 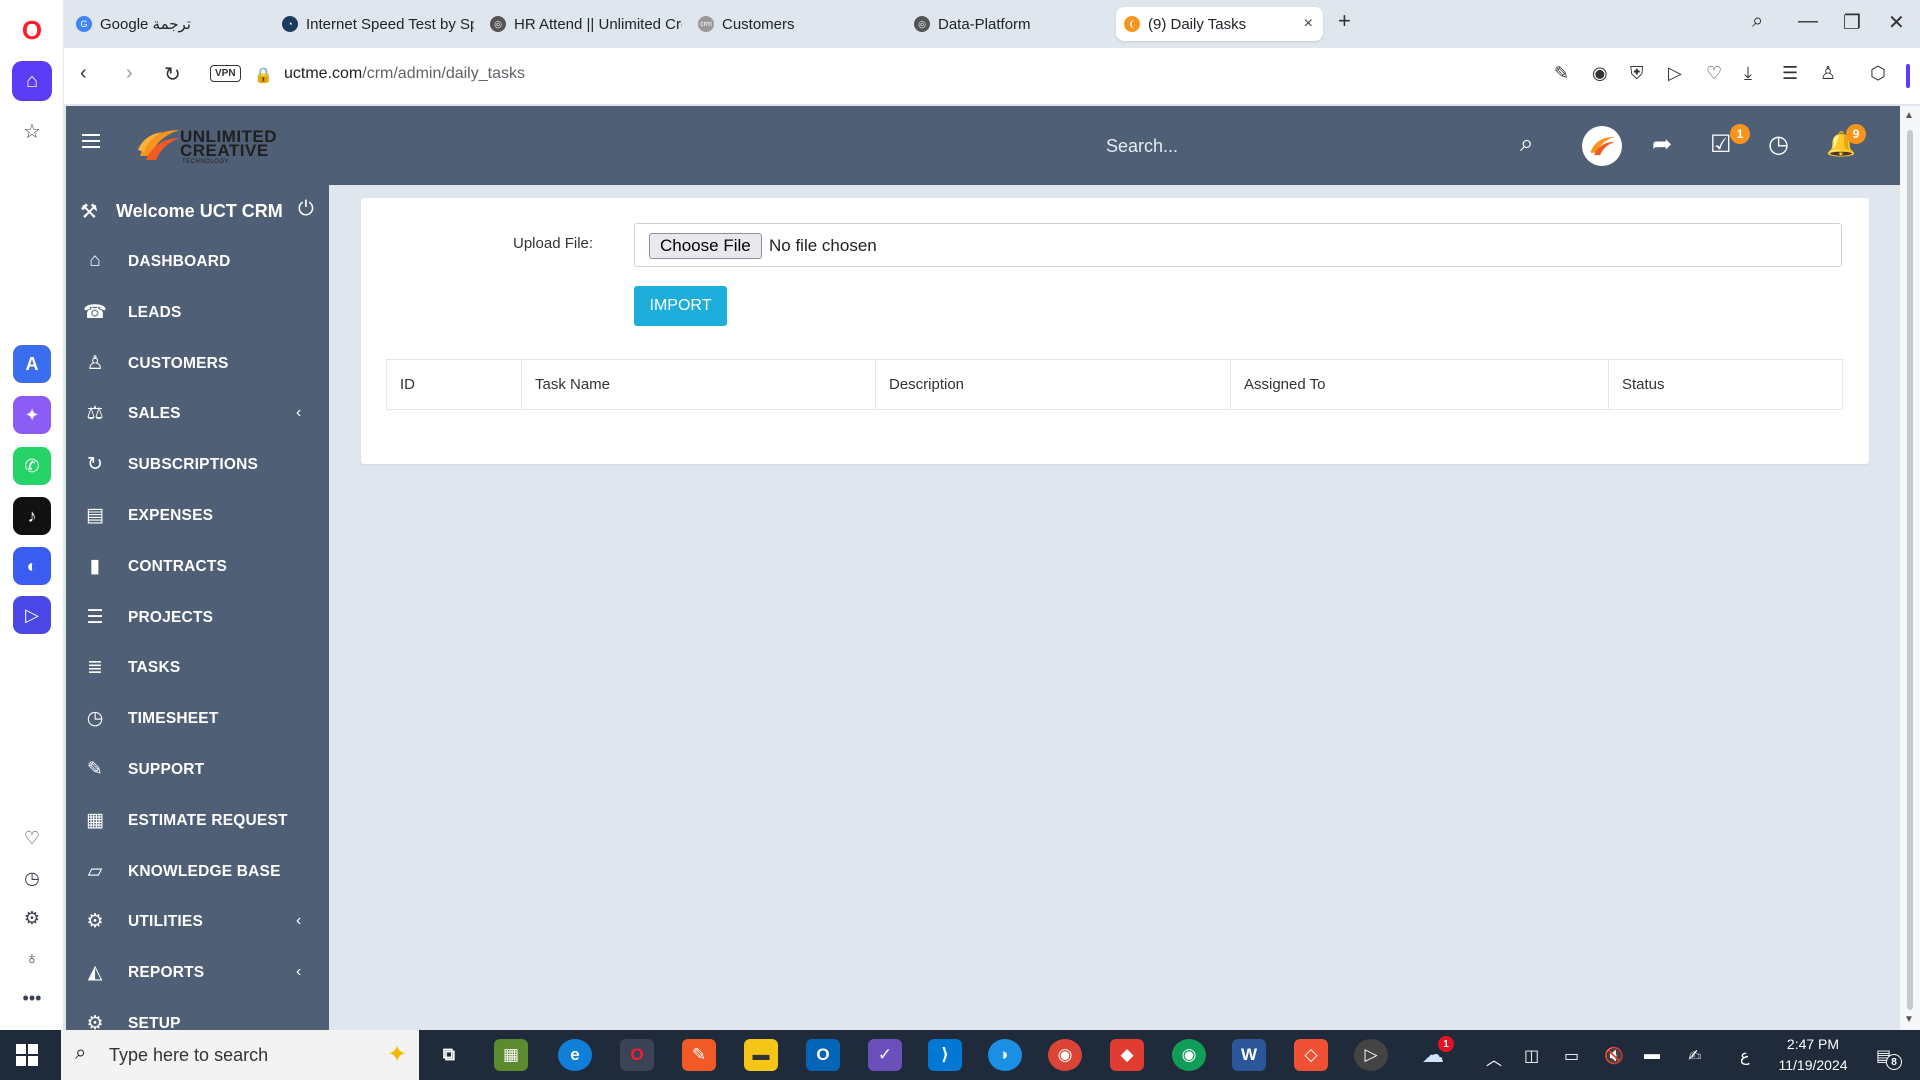 What do you see at coordinates (1790, 73) in the screenshot?
I see `easy-setup-icon: ☰` at bounding box center [1790, 73].